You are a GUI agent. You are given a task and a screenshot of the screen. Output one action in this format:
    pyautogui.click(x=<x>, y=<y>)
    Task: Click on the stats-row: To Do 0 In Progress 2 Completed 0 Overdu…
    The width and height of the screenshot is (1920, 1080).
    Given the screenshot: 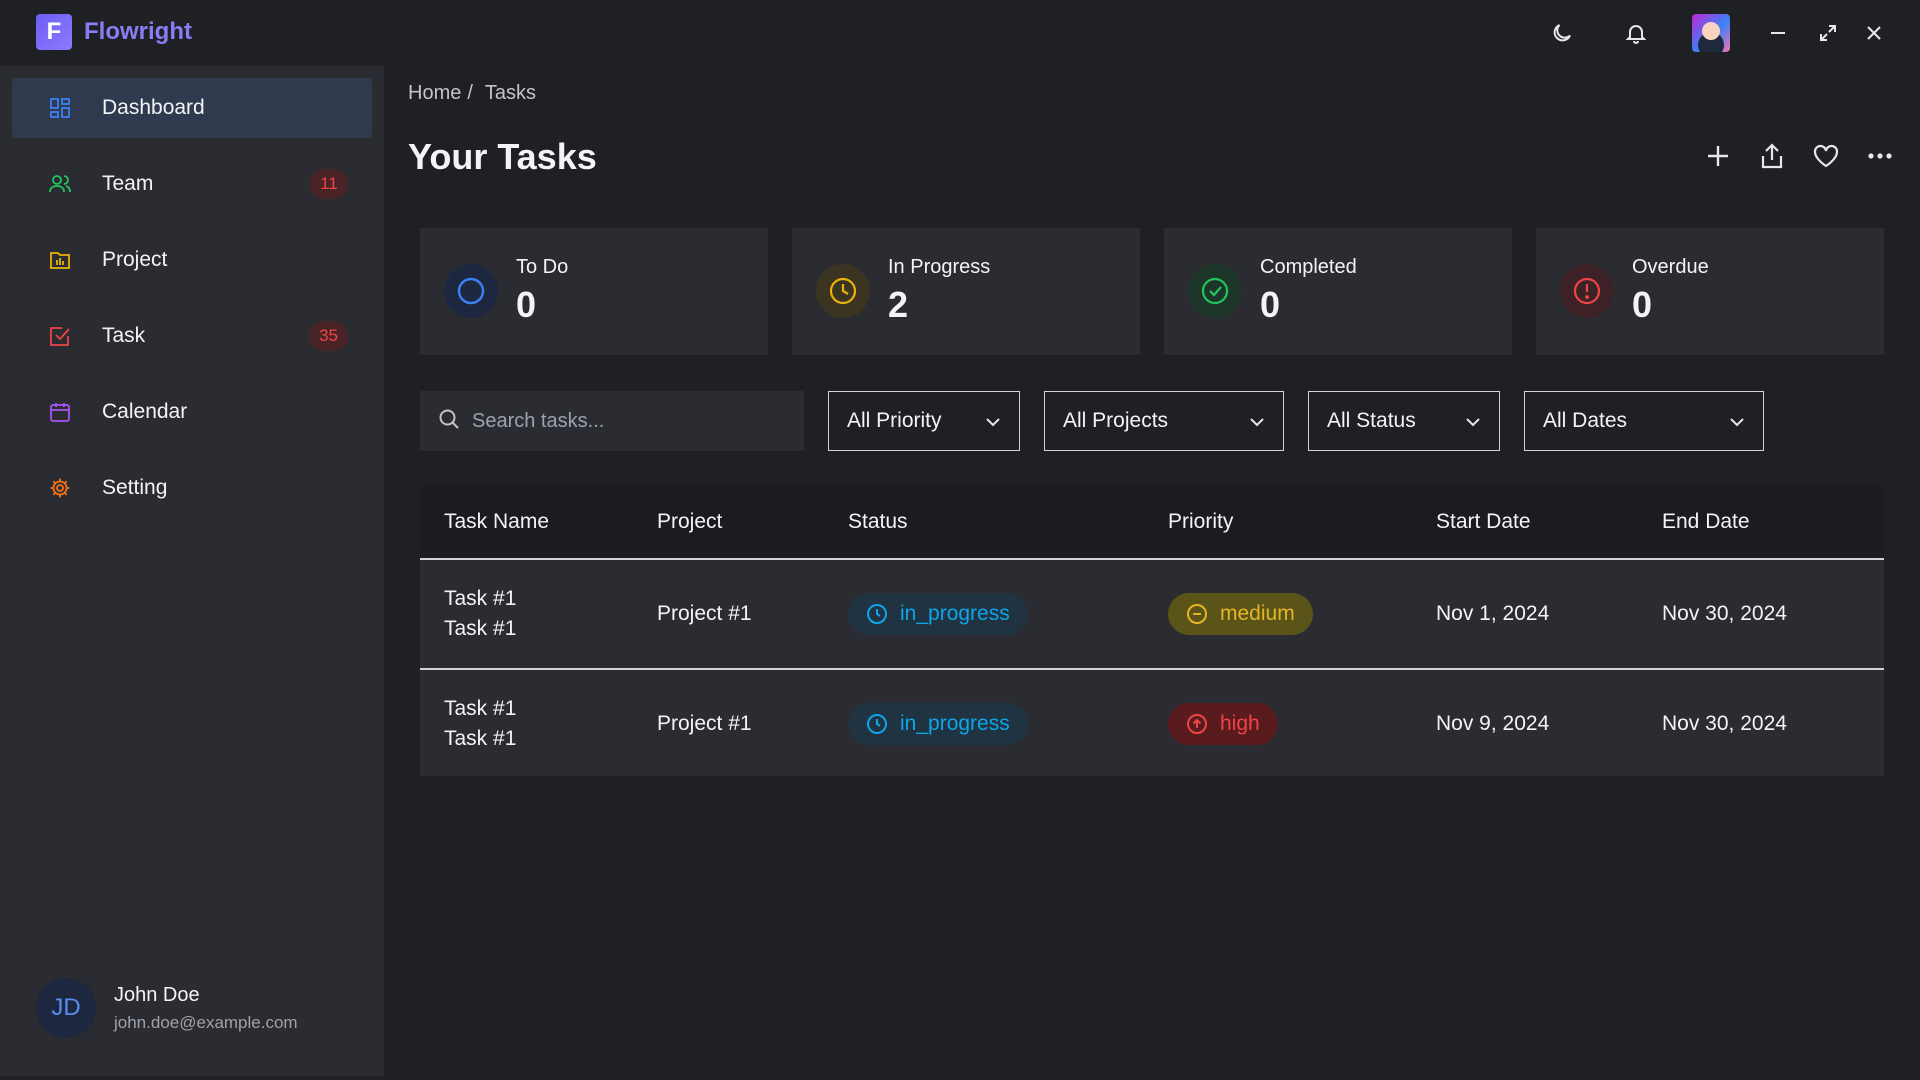 What is the action you would take?
    pyautogui.click(x=1152, y=291)
    